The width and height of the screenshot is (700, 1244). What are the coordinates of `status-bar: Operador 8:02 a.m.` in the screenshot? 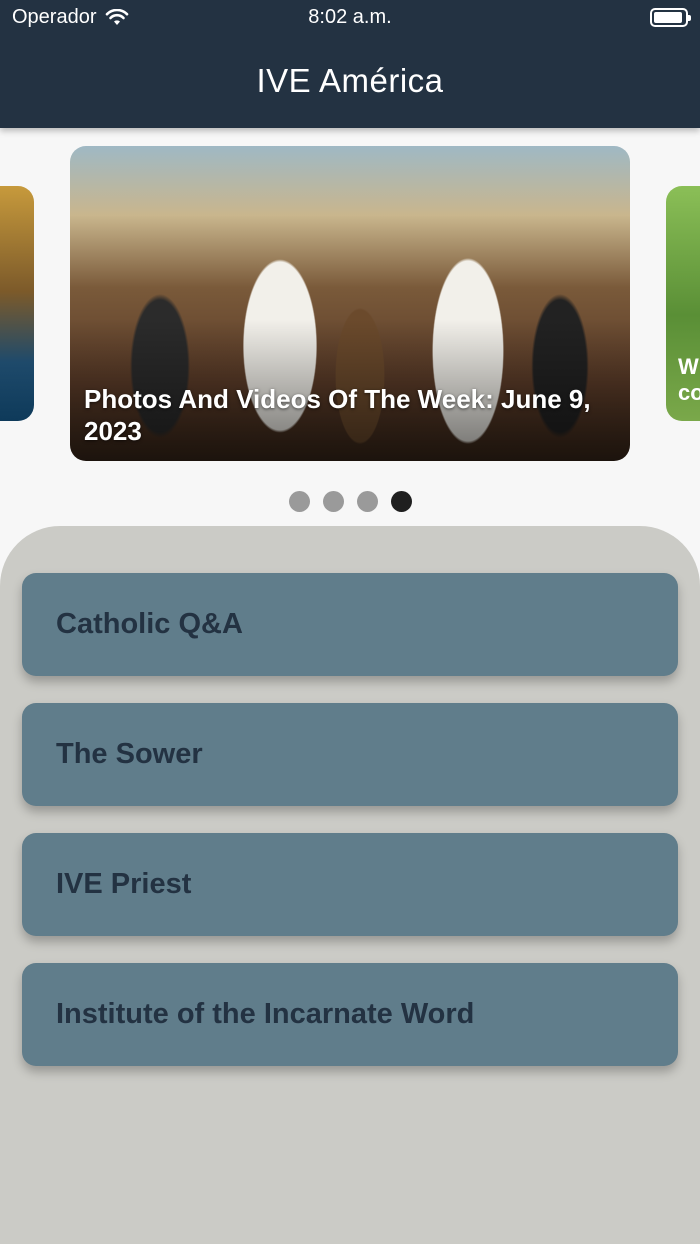 It's located at (350, 18).